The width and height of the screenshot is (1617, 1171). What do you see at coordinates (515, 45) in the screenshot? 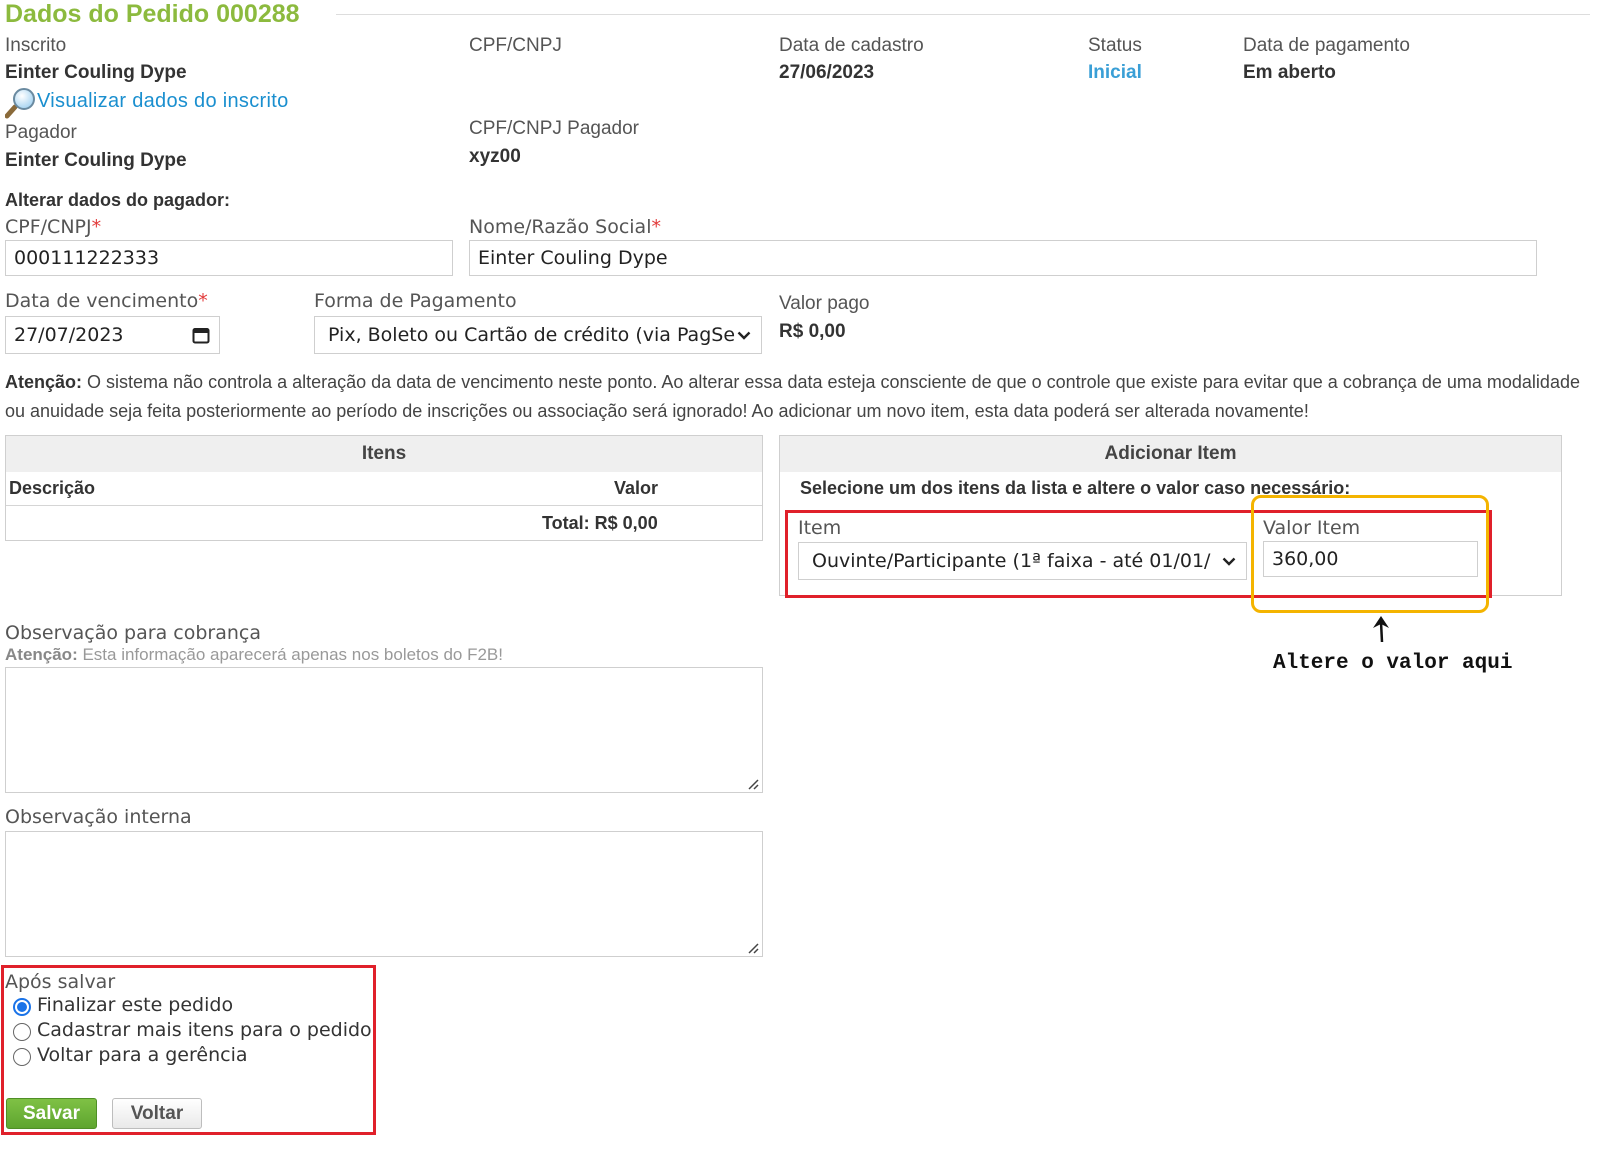
I see `cpf-label: CPF/CNPJ` at bounding box center [515, 45].